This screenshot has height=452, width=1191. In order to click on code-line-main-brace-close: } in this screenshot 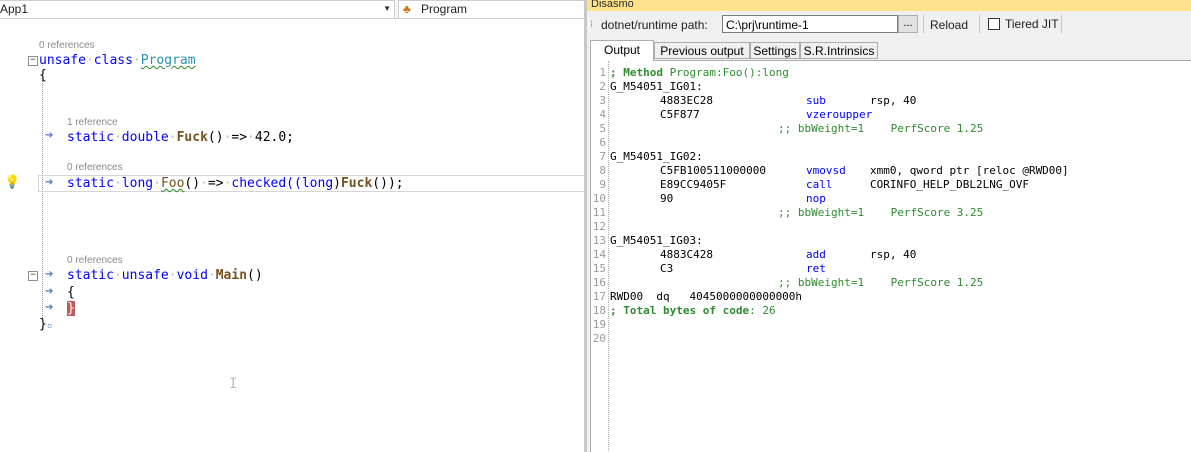, I will do `click(71, 308)`.